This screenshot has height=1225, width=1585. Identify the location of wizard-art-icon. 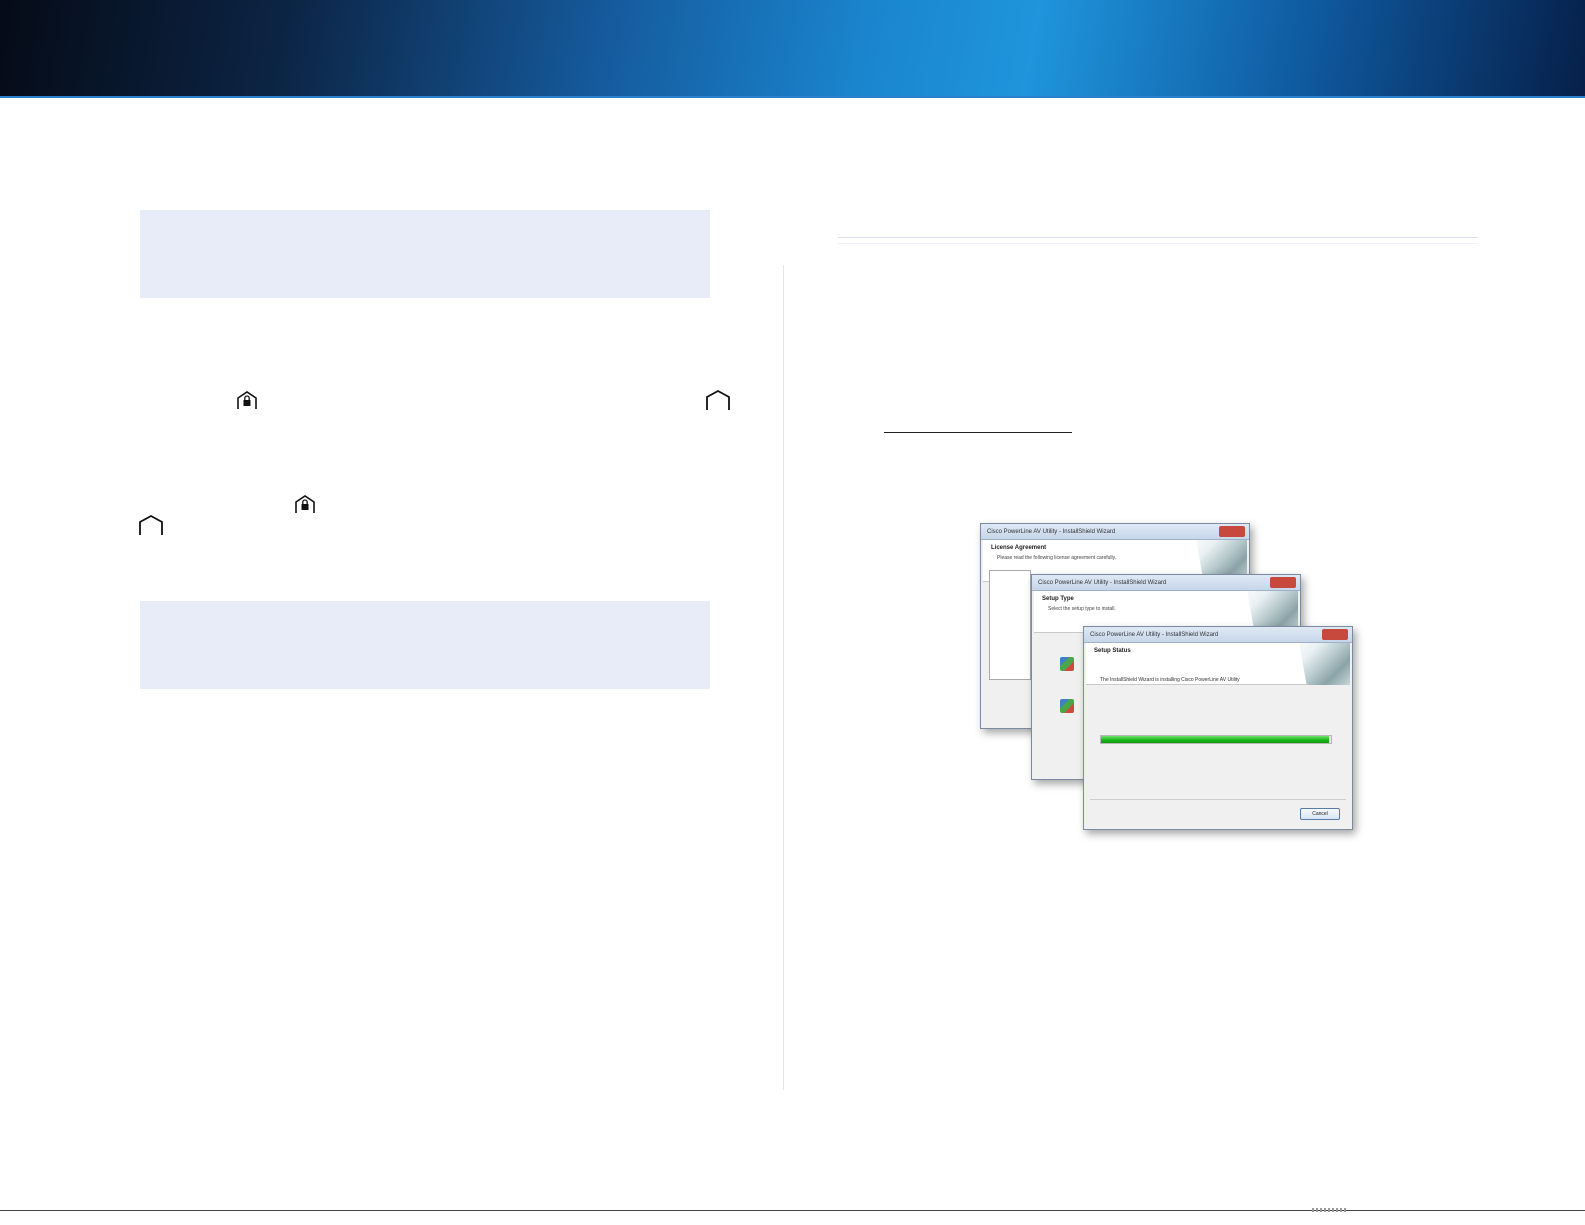
(1324, 664).